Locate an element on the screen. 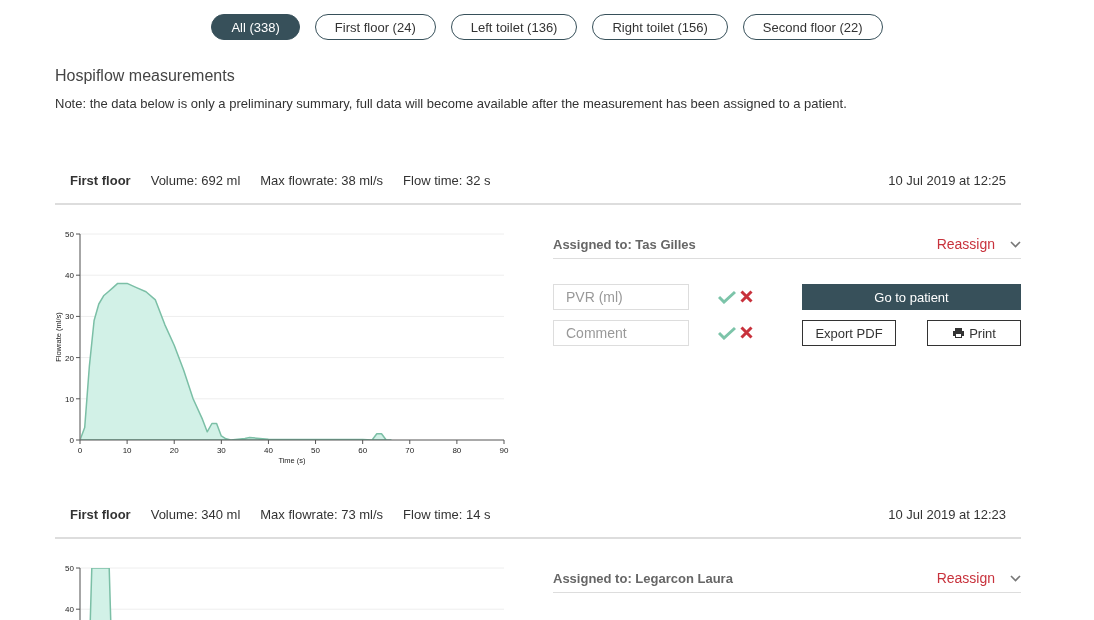 The height and width of the screenshot is (620, 1094). assigned-to-text: Assigned to: Tas Gilles is located at coordinates (624, 244).